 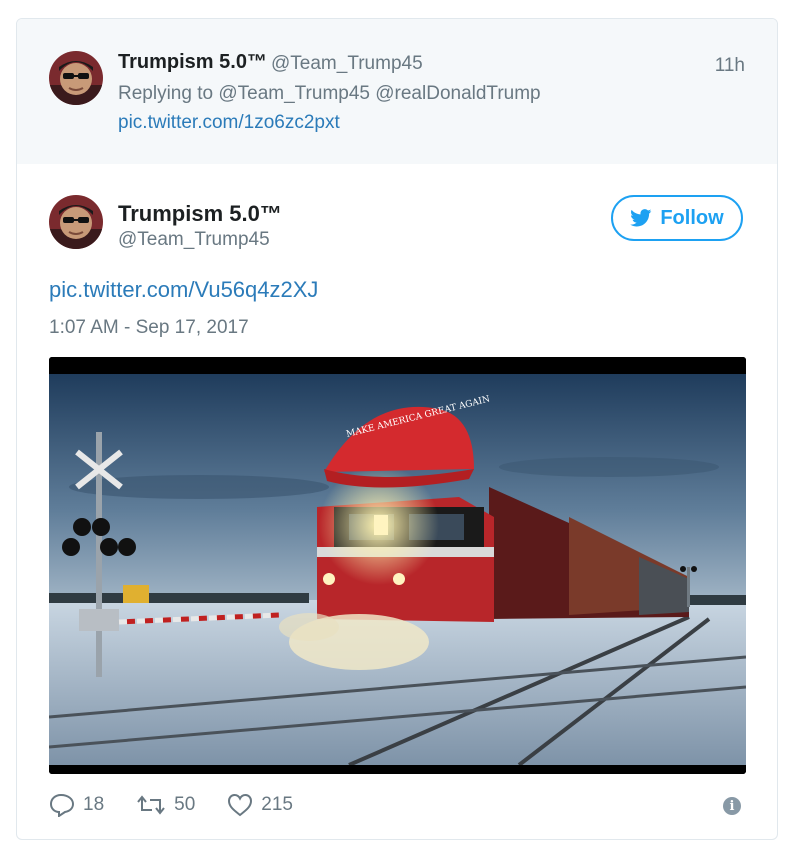 I want to click on parent-display-name: Trumpism 5.0™, so click(x=192, y=62).